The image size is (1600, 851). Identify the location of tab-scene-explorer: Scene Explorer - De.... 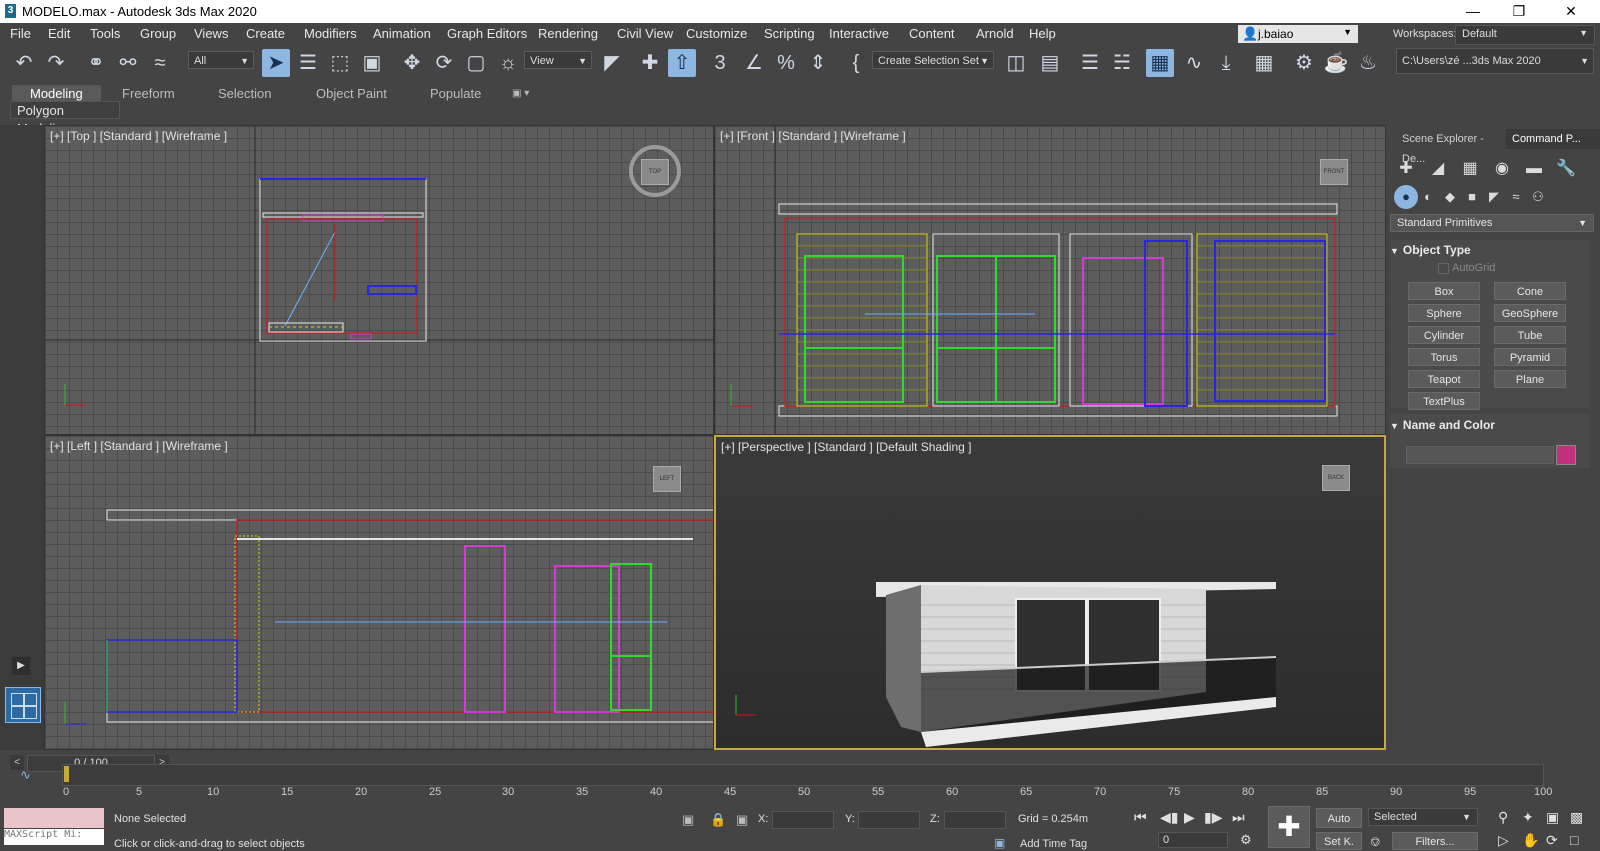
(1452, 147).